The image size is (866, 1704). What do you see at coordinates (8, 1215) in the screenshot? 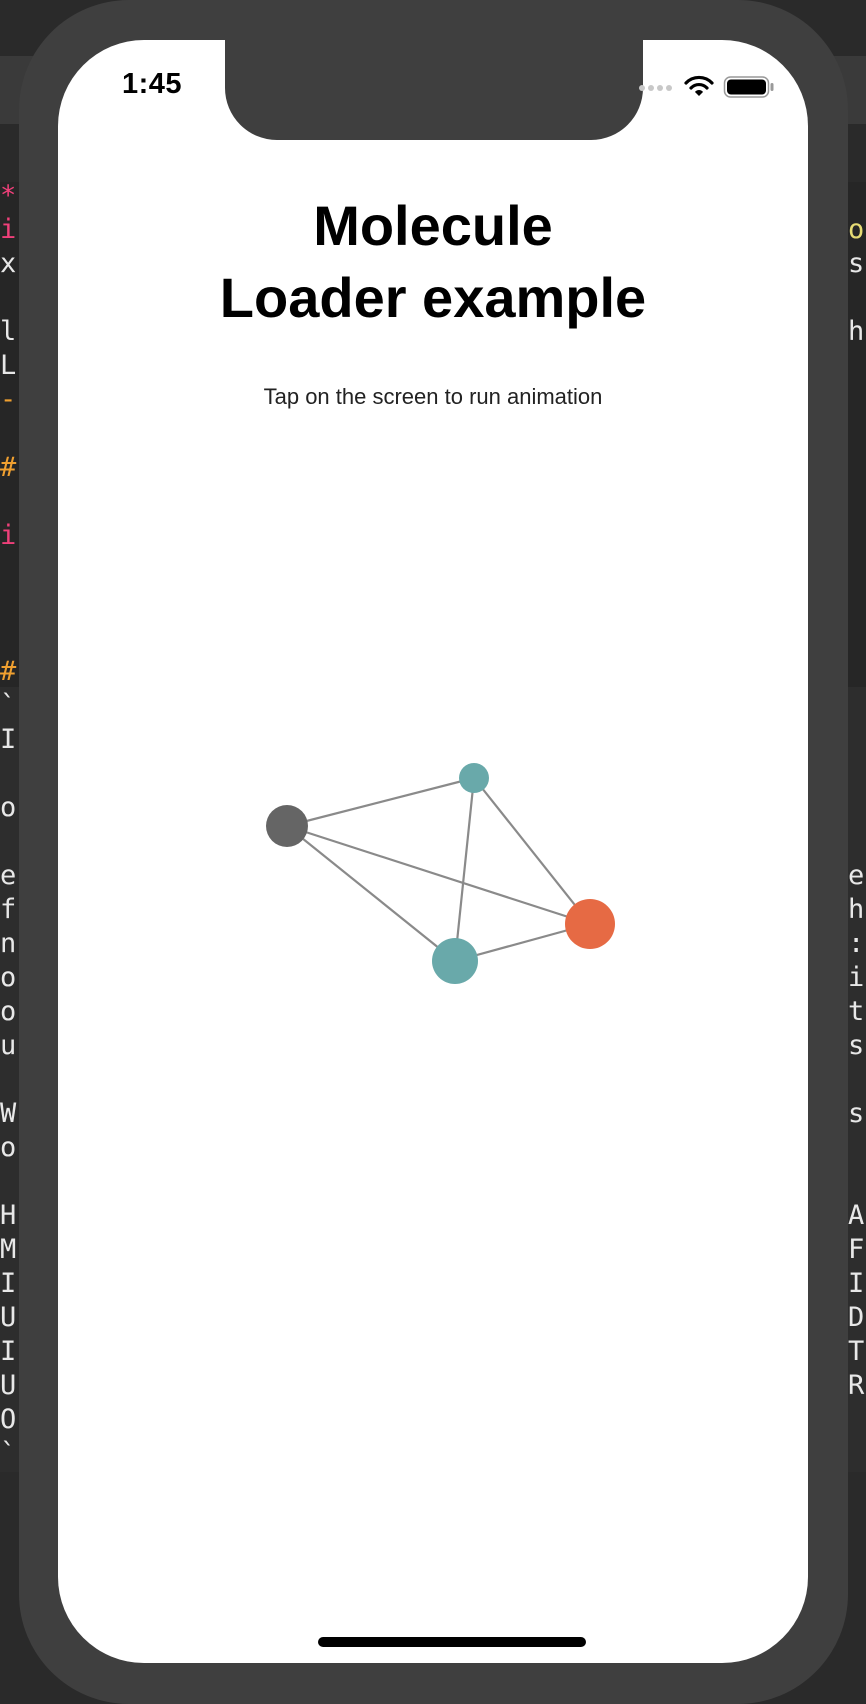
I see `code-char: H` at bounding box center [8, 1215].